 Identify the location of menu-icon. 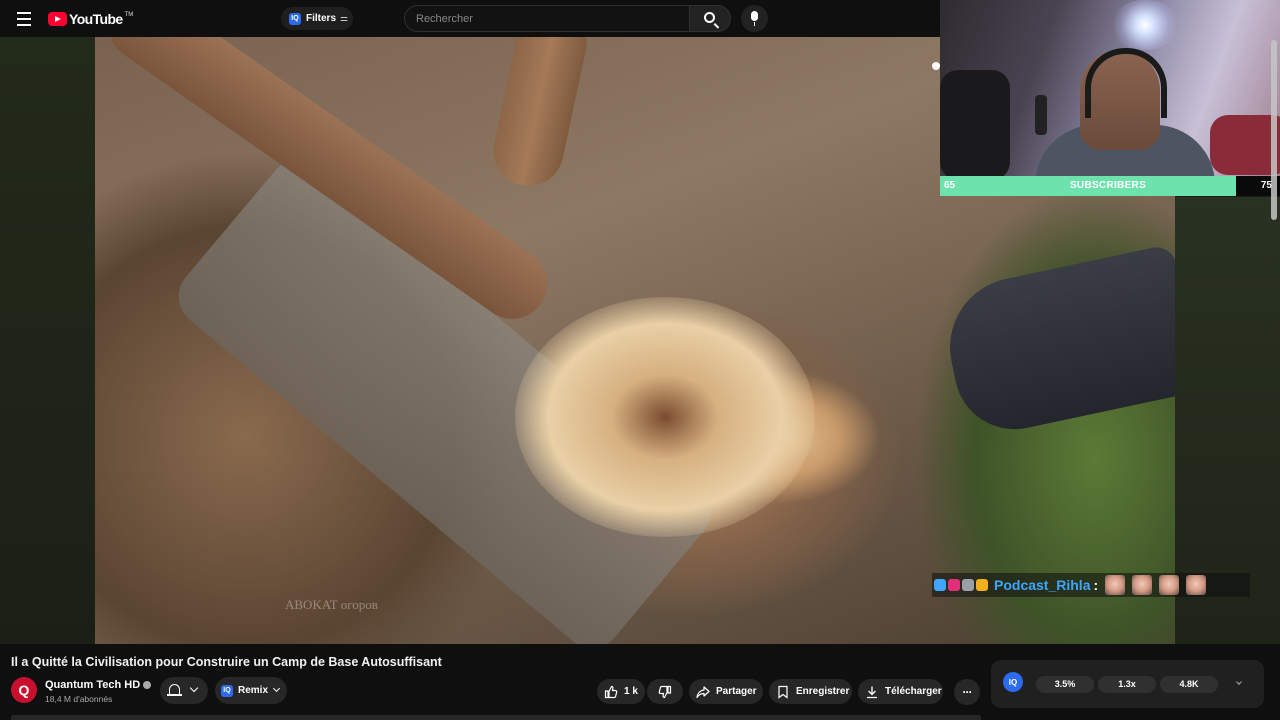
(24, 19).